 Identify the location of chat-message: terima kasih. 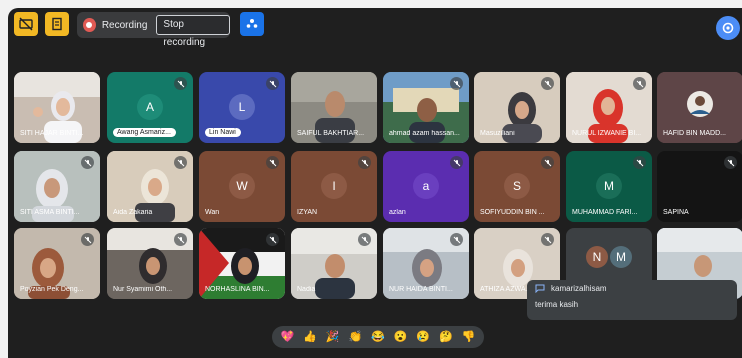
(557, 304).